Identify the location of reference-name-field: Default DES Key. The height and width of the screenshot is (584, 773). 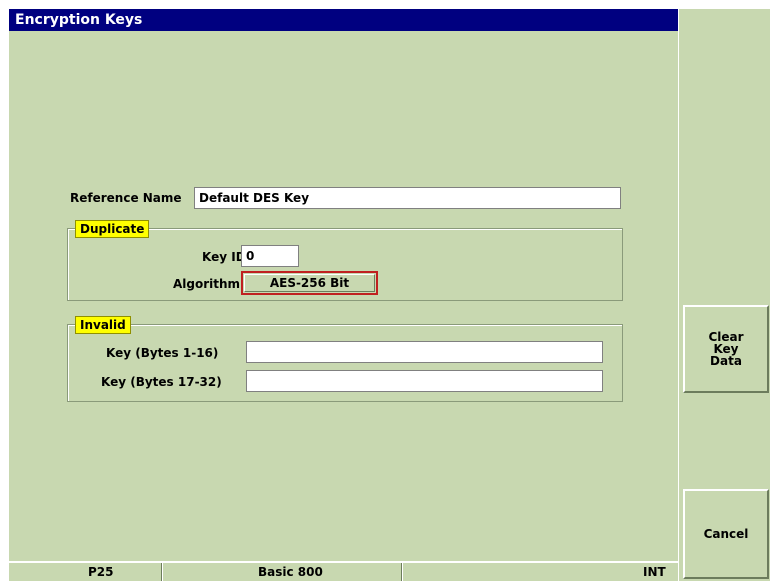
(407, 198).